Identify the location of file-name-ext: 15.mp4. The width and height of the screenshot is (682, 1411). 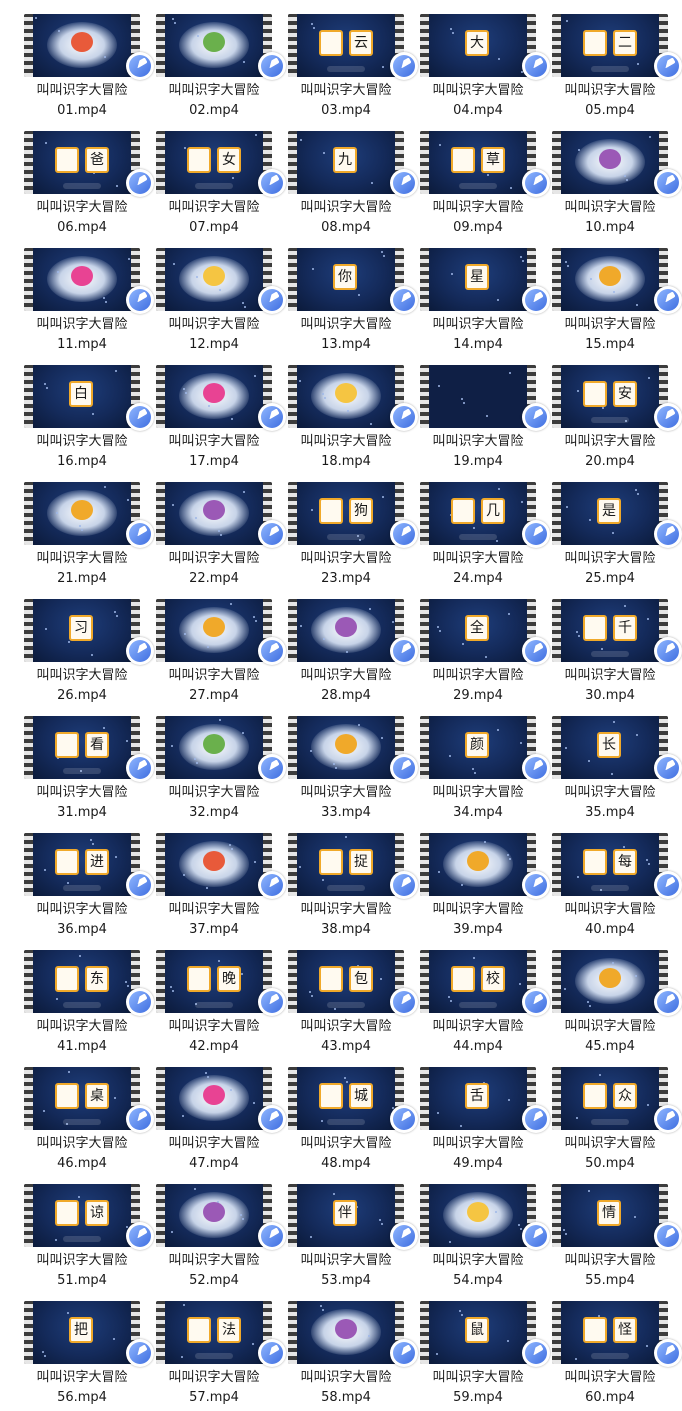
(610, 344).